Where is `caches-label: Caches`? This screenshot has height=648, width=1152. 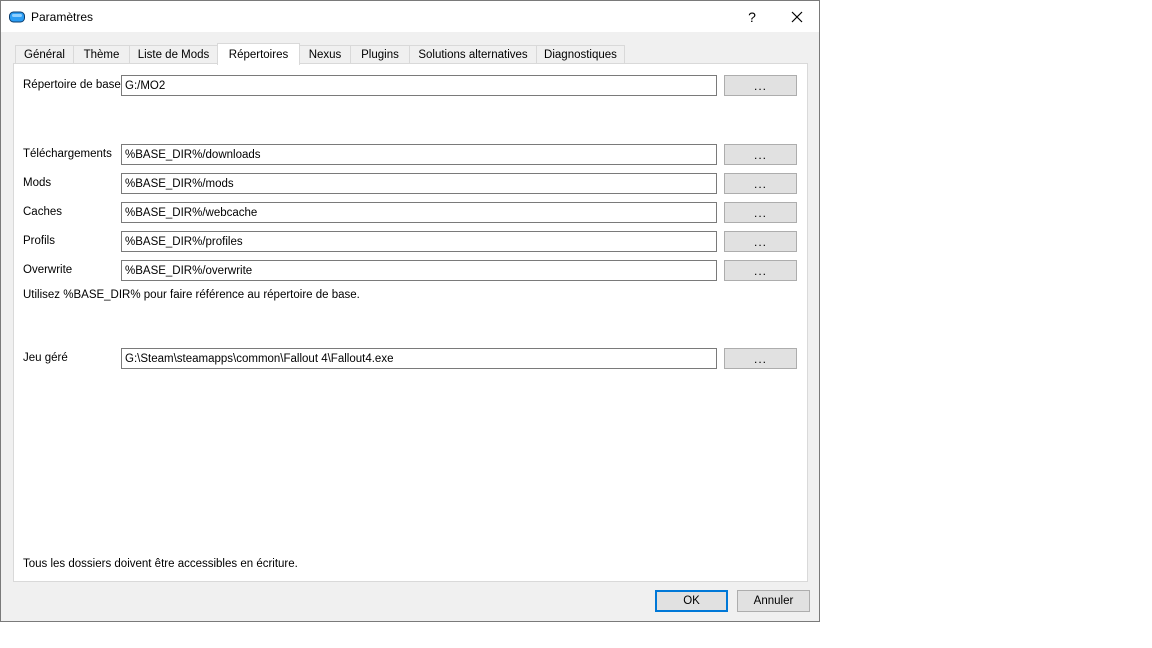 caches-label: Caches is located at coordinates (42, 212).